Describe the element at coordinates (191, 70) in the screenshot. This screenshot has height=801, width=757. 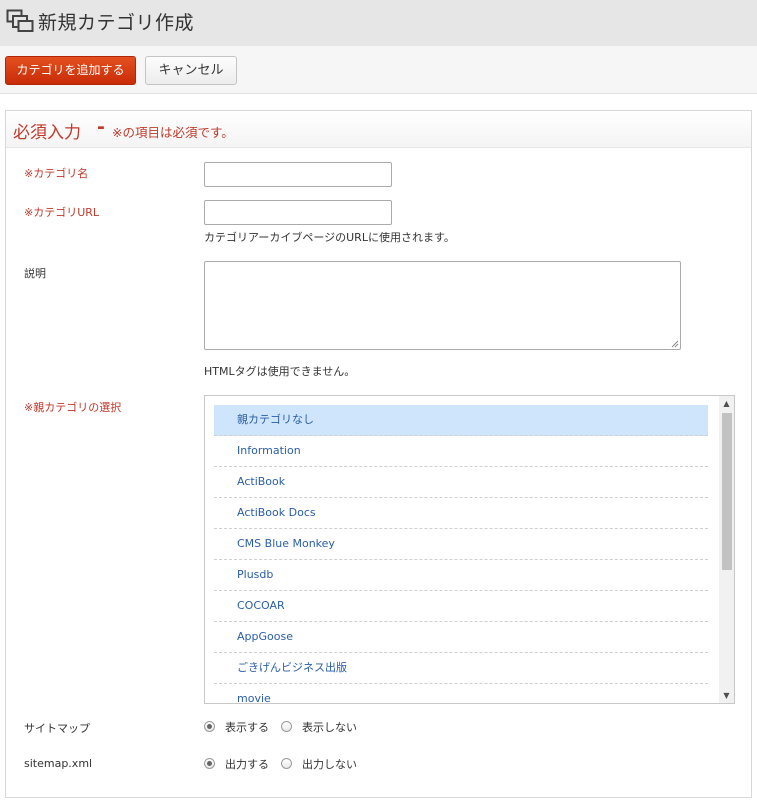
I see `cancel-button: キャンセル` at that location.